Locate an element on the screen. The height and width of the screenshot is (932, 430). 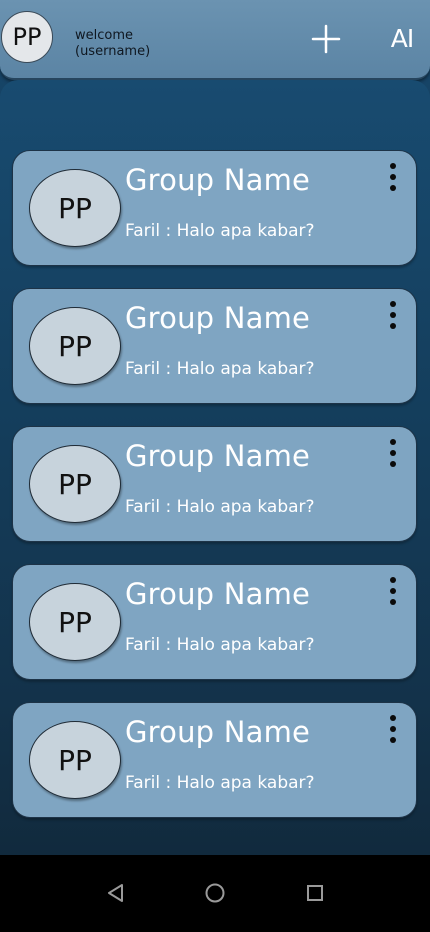
home-button is located at coordinates (215, 893).